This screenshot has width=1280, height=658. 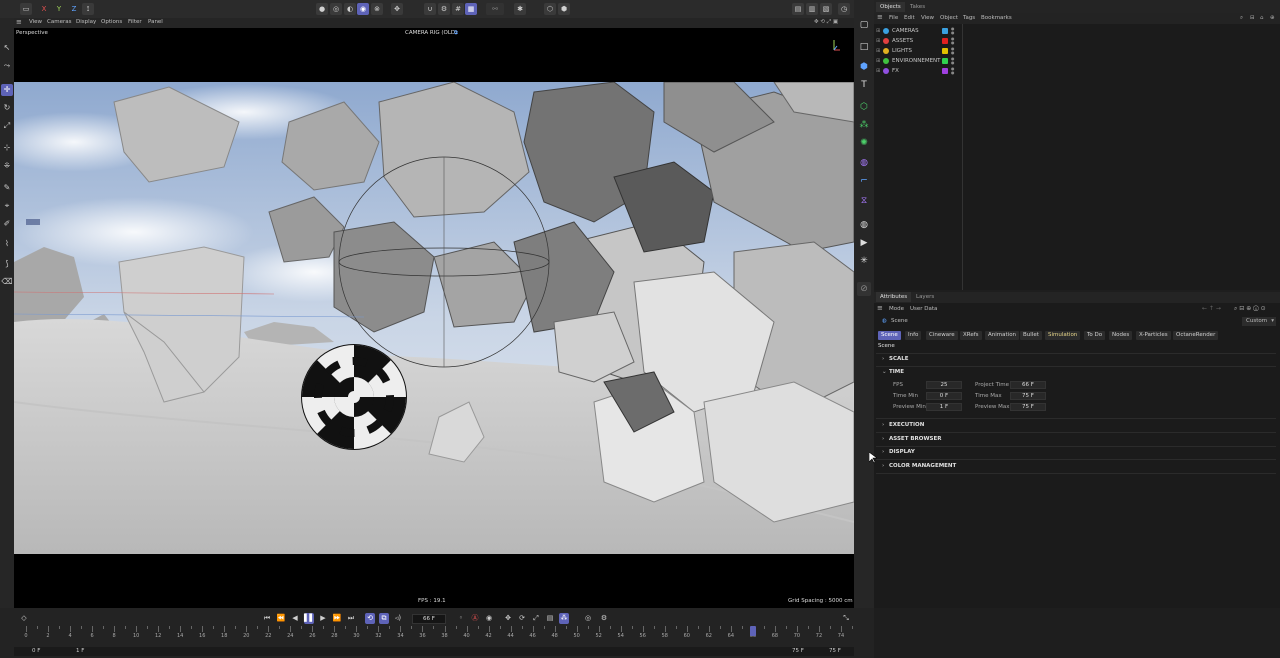 What do you see at coordinates (309, 618) in the screenshot?
I see `play-icon: ▌▌` at bounding box center [309, 618].